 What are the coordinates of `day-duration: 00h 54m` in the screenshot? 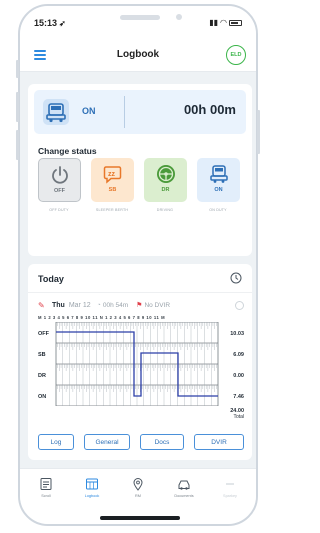 It's located at (115, 305).